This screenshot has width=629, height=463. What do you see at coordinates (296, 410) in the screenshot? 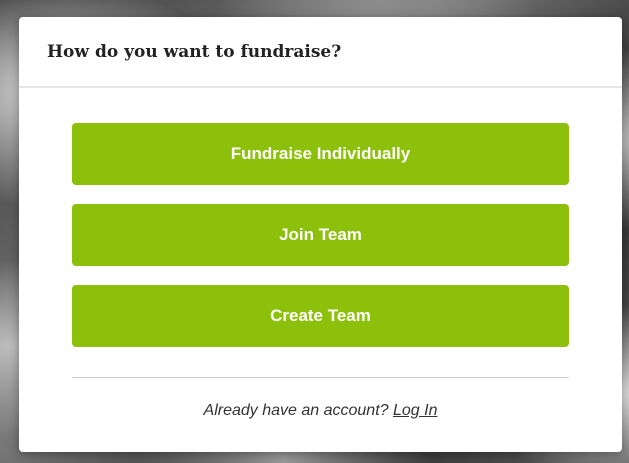
I see `login-prompt-text: Already have an account?` at bounding box center [296, 410].